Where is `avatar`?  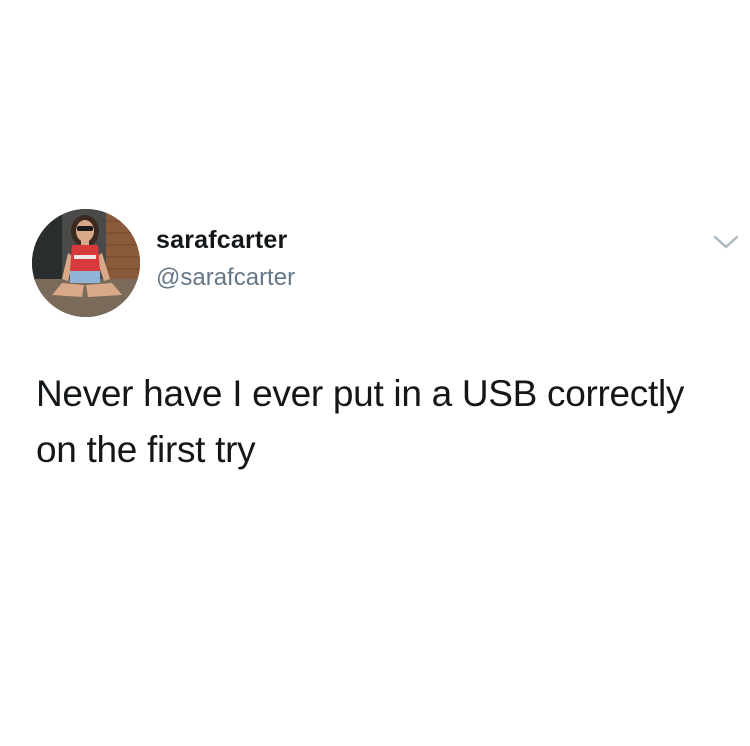
avatar is located at coordinates (86, 263).